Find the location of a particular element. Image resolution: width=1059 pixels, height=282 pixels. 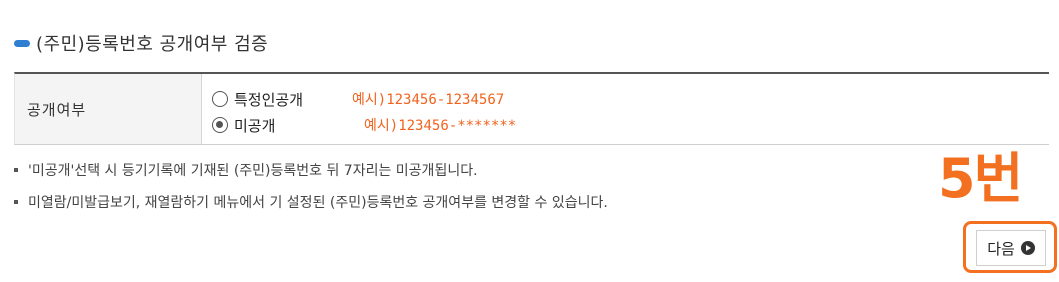

option-label: 특정인공개 is located at coordinates (269, 99).